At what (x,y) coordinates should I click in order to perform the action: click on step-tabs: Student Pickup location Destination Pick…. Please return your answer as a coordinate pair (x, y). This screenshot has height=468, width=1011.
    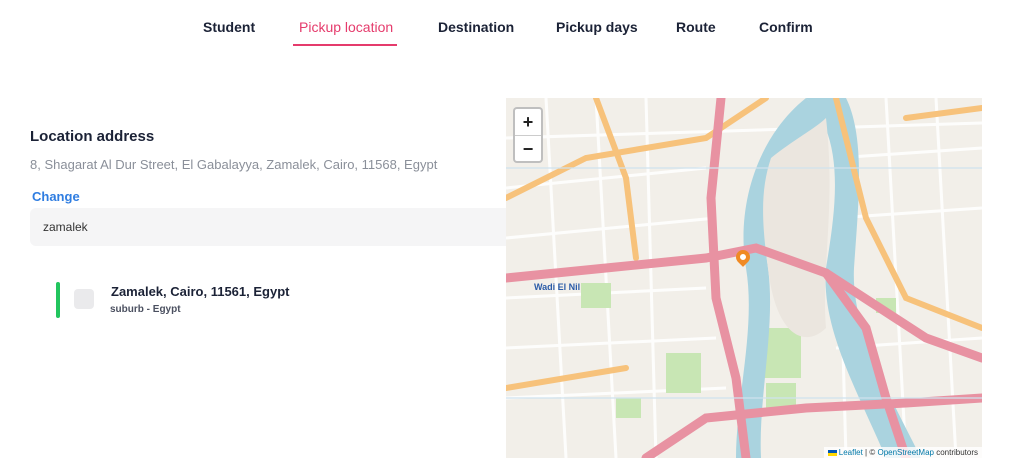
    Looking at the image, I should click on (505, 30).